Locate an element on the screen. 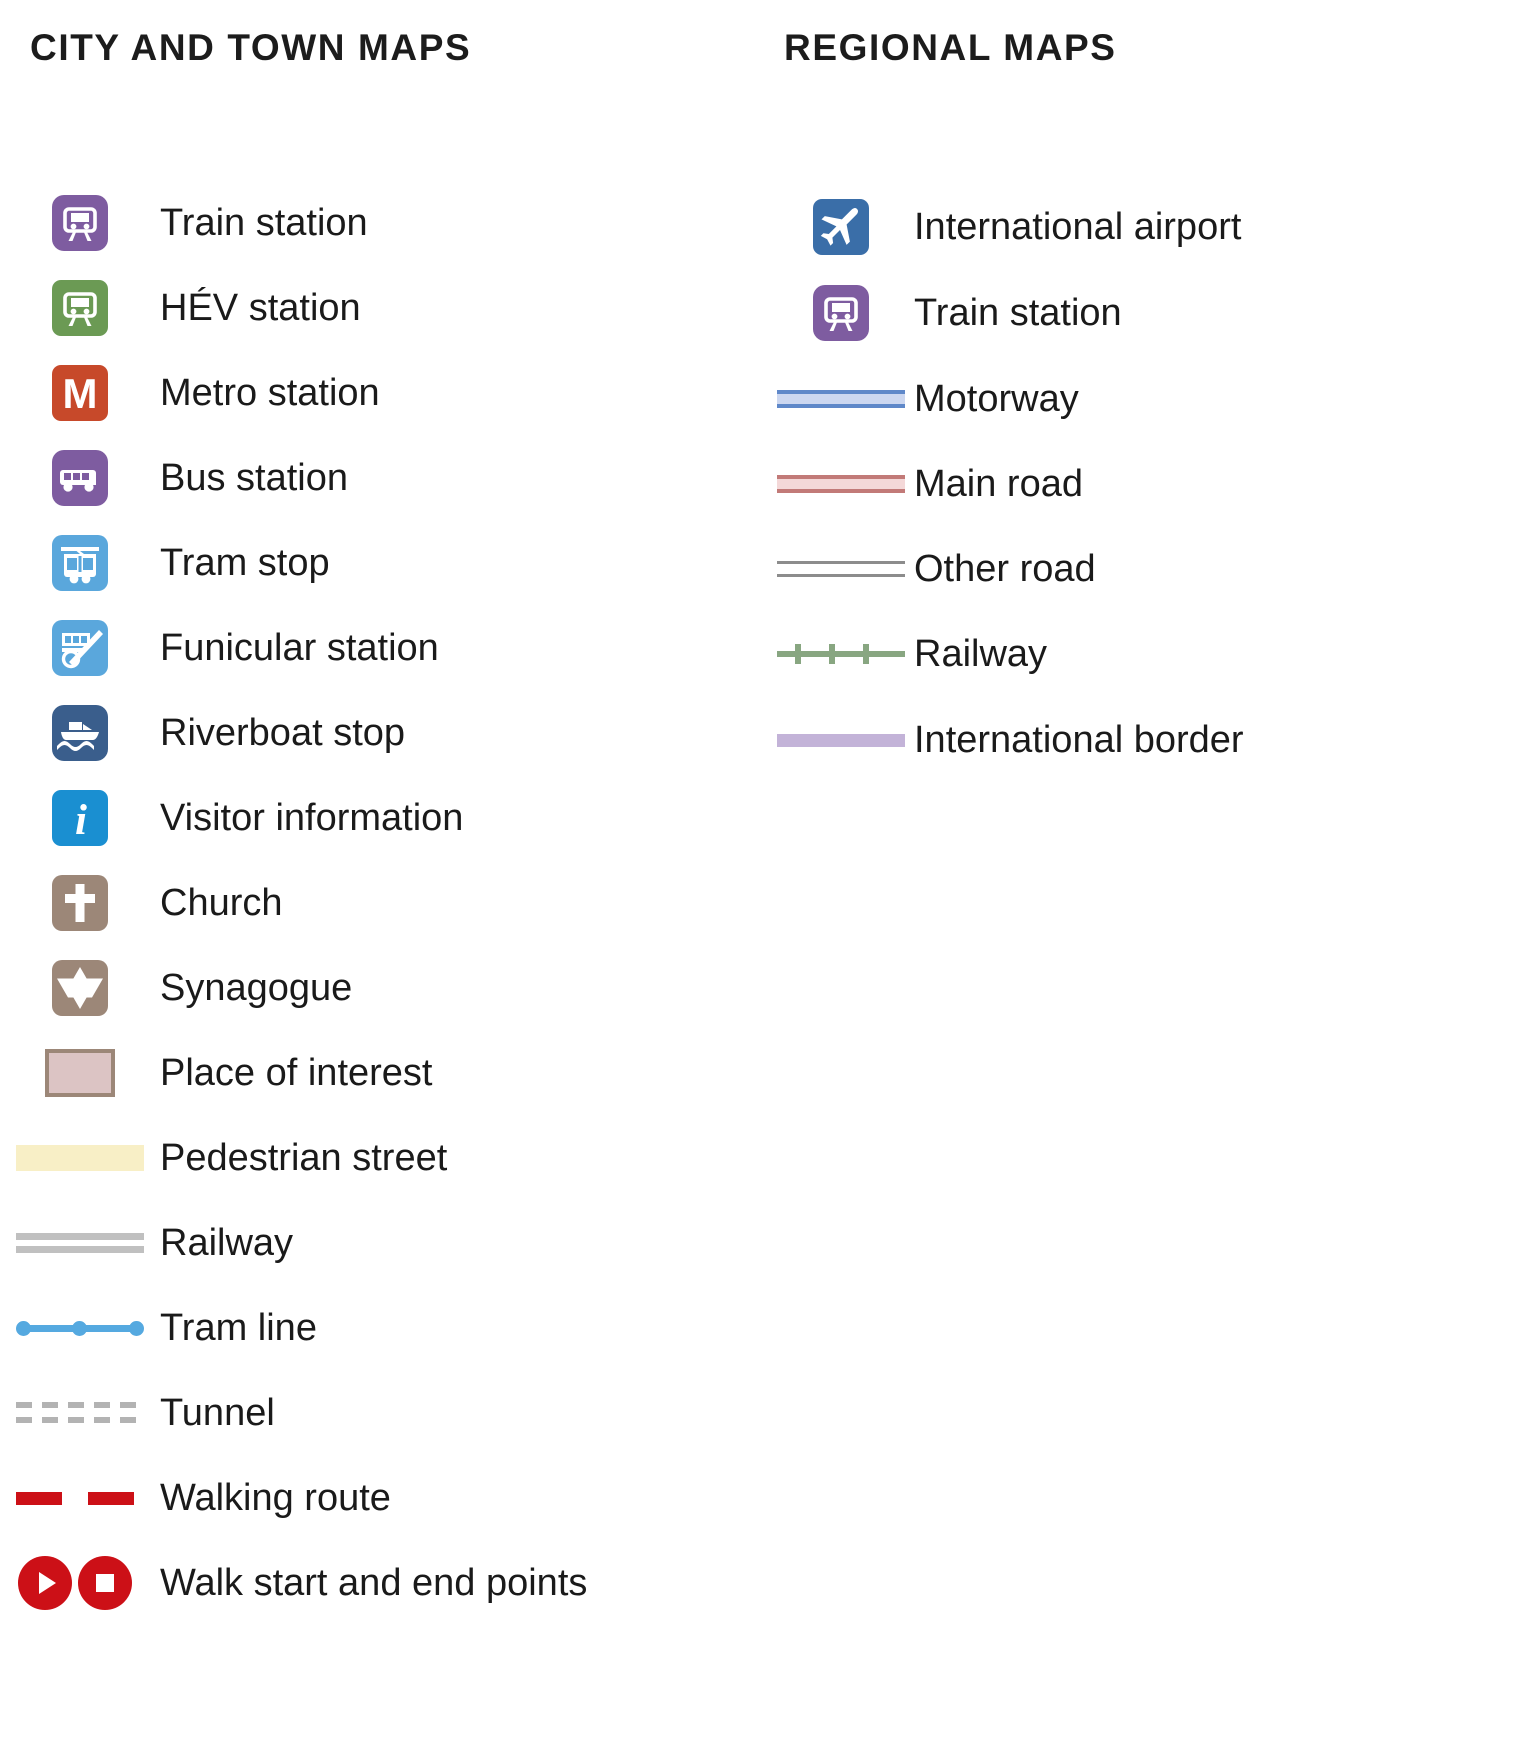 This screenshot has width=1536, height=1755. column-title-city-and-town-maps: CITY AND TOWN MAPS is located at coordinates (251, 47).